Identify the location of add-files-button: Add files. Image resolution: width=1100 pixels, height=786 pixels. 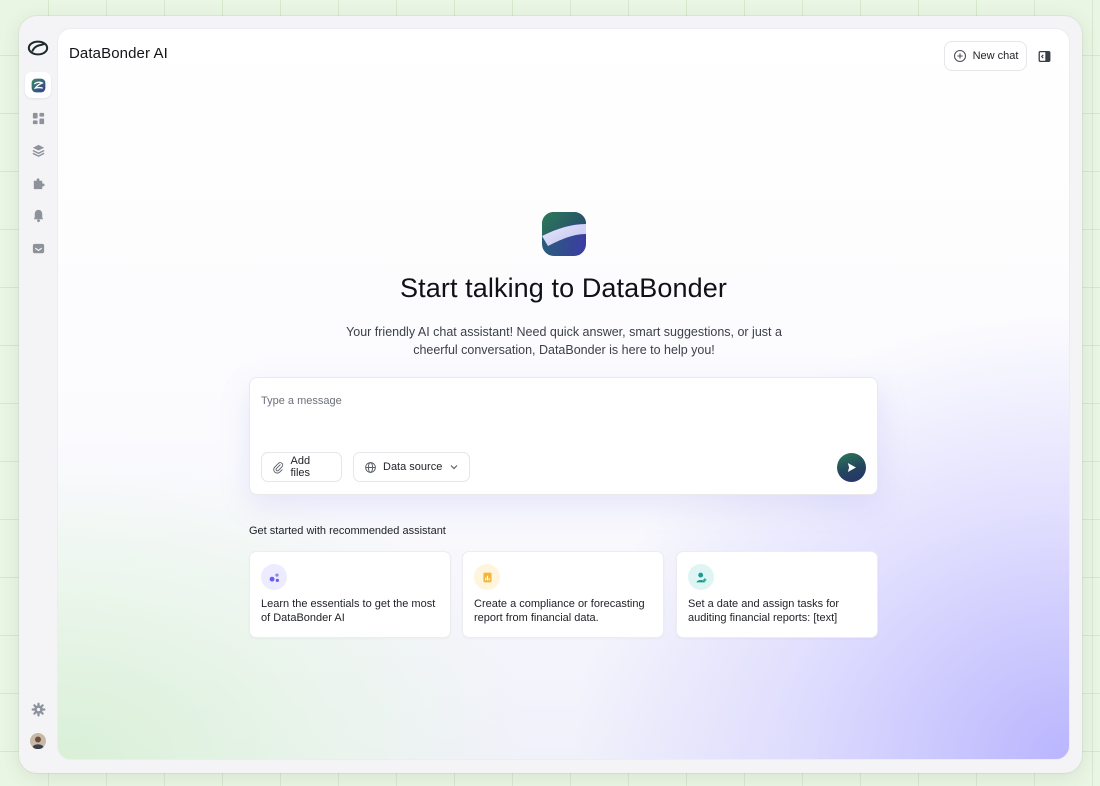
(301, 467).